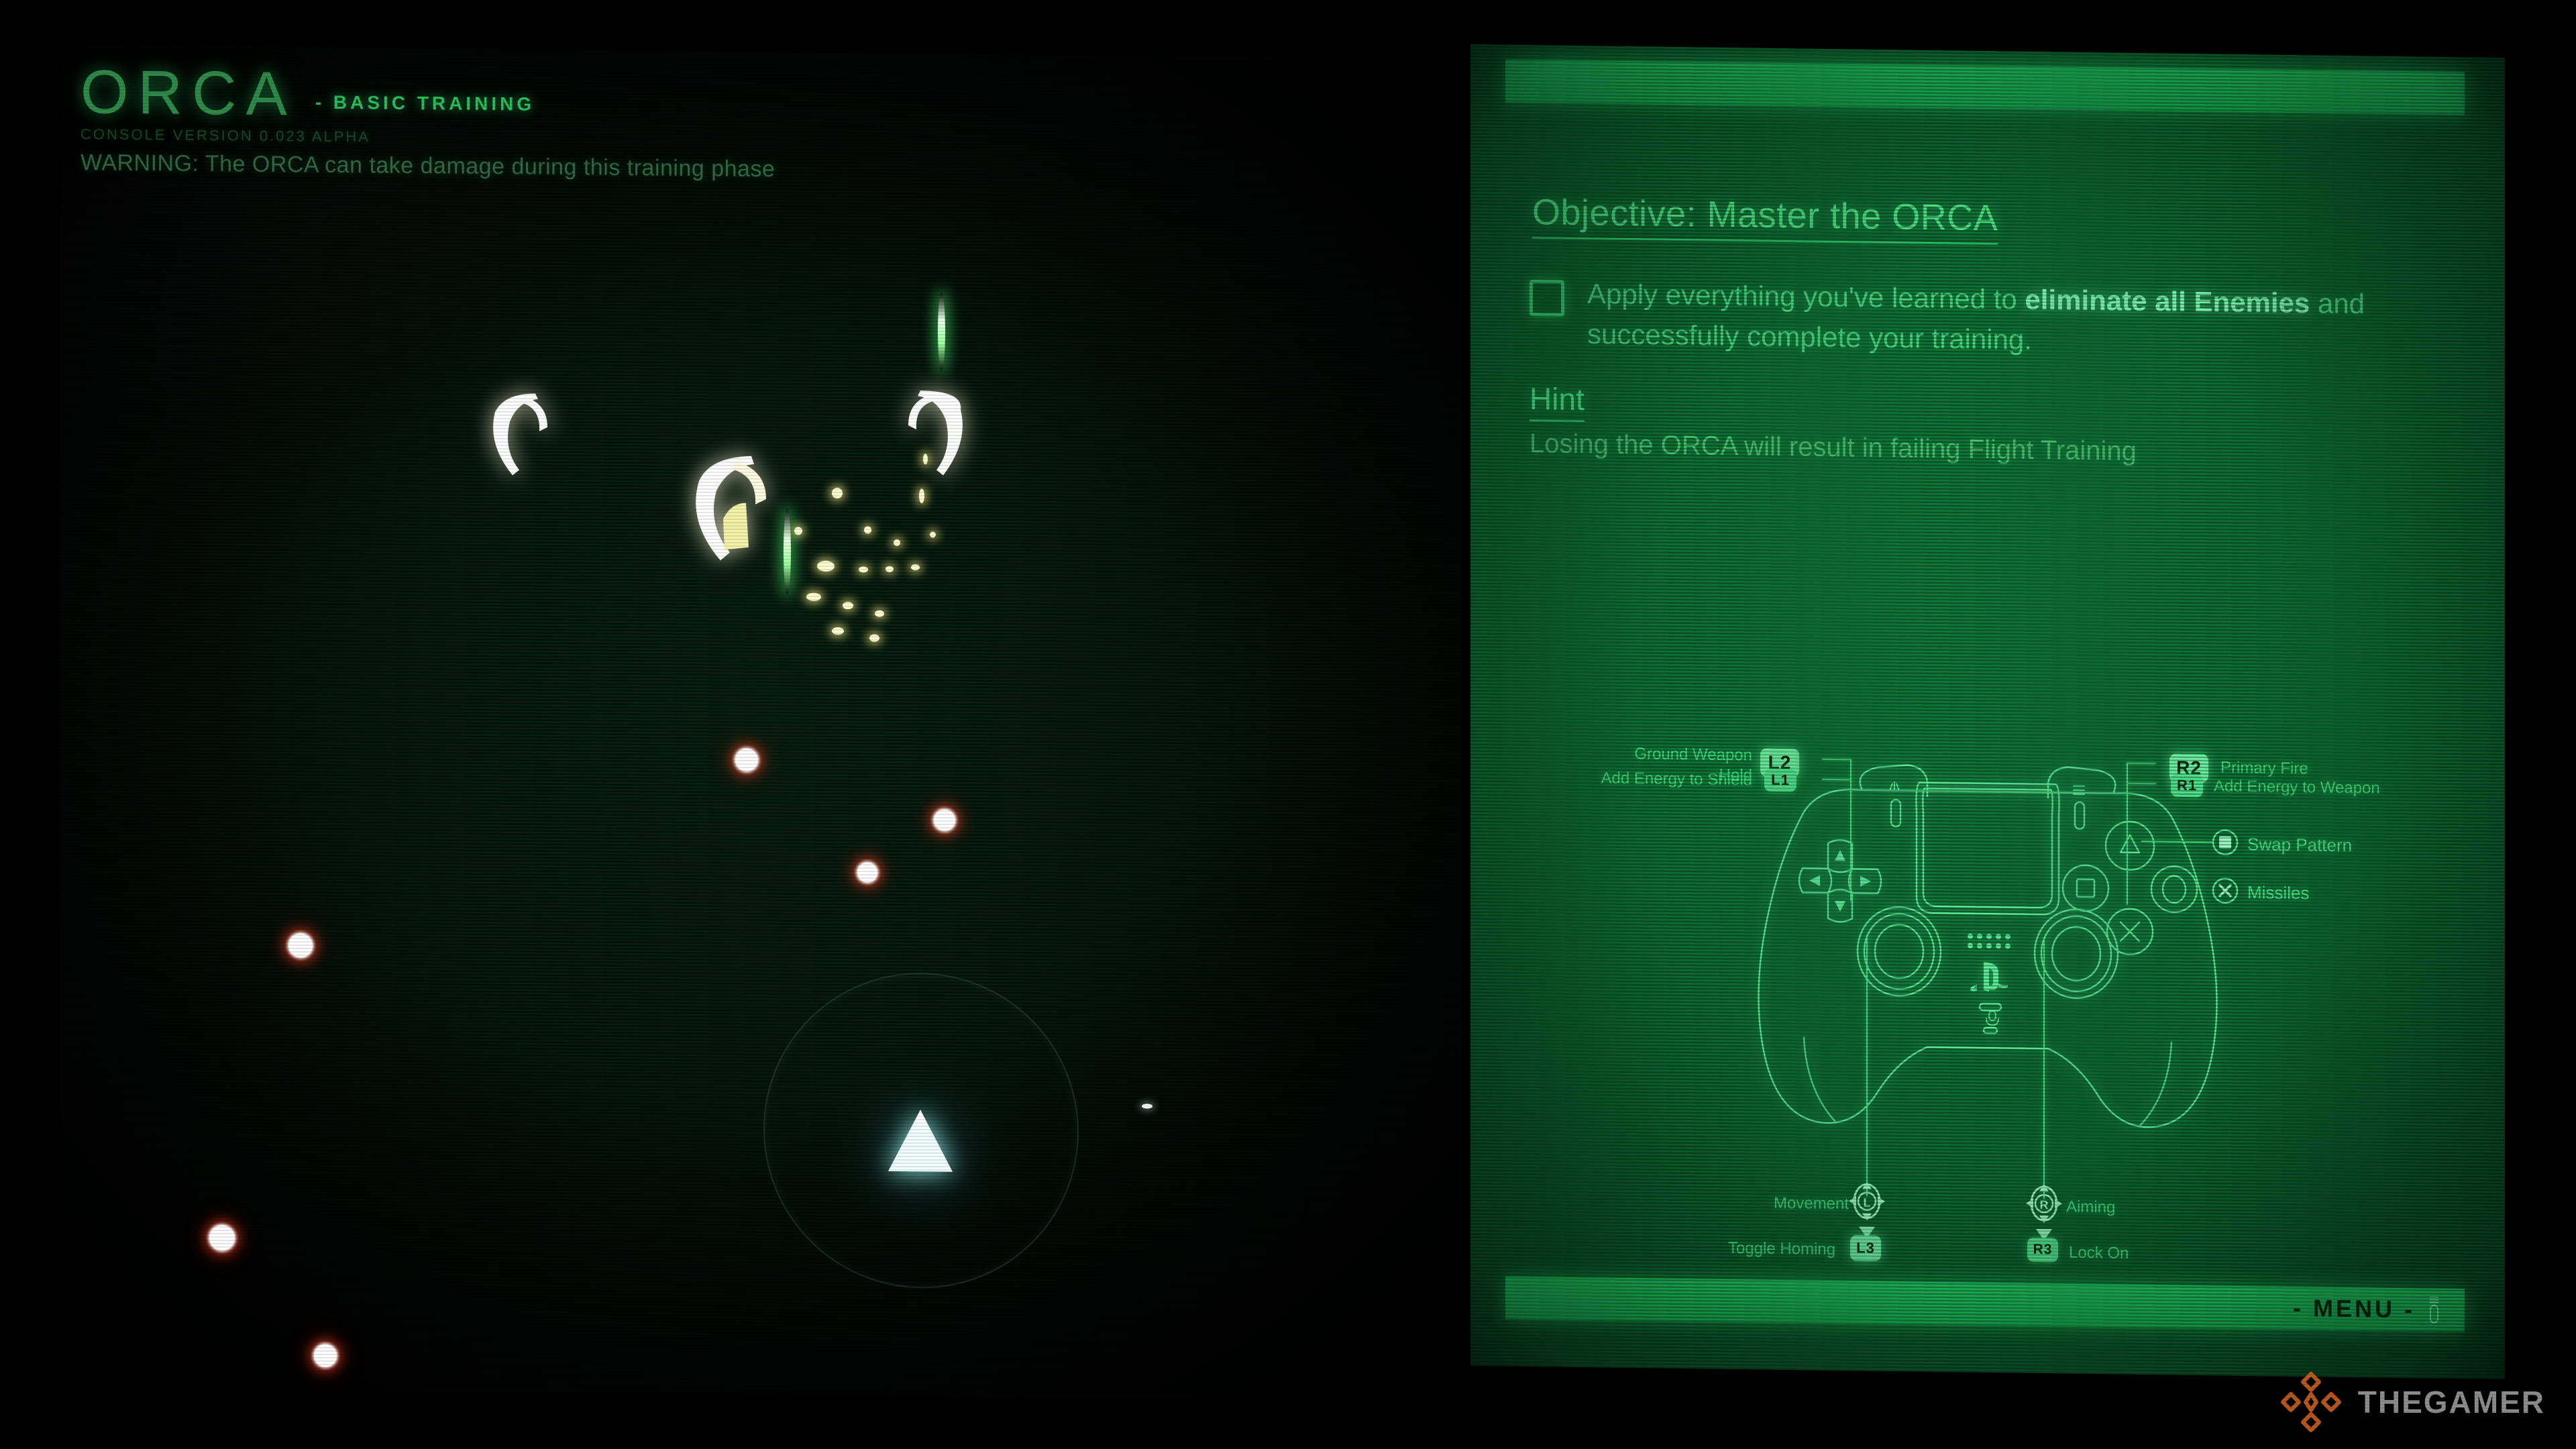 The width and height of the screenshot is (2576, 1449). Describe the element at coordinates (1806, 296) in the screenshot. I see `objective-text-part1: Apply everything you've learned to` at that location.